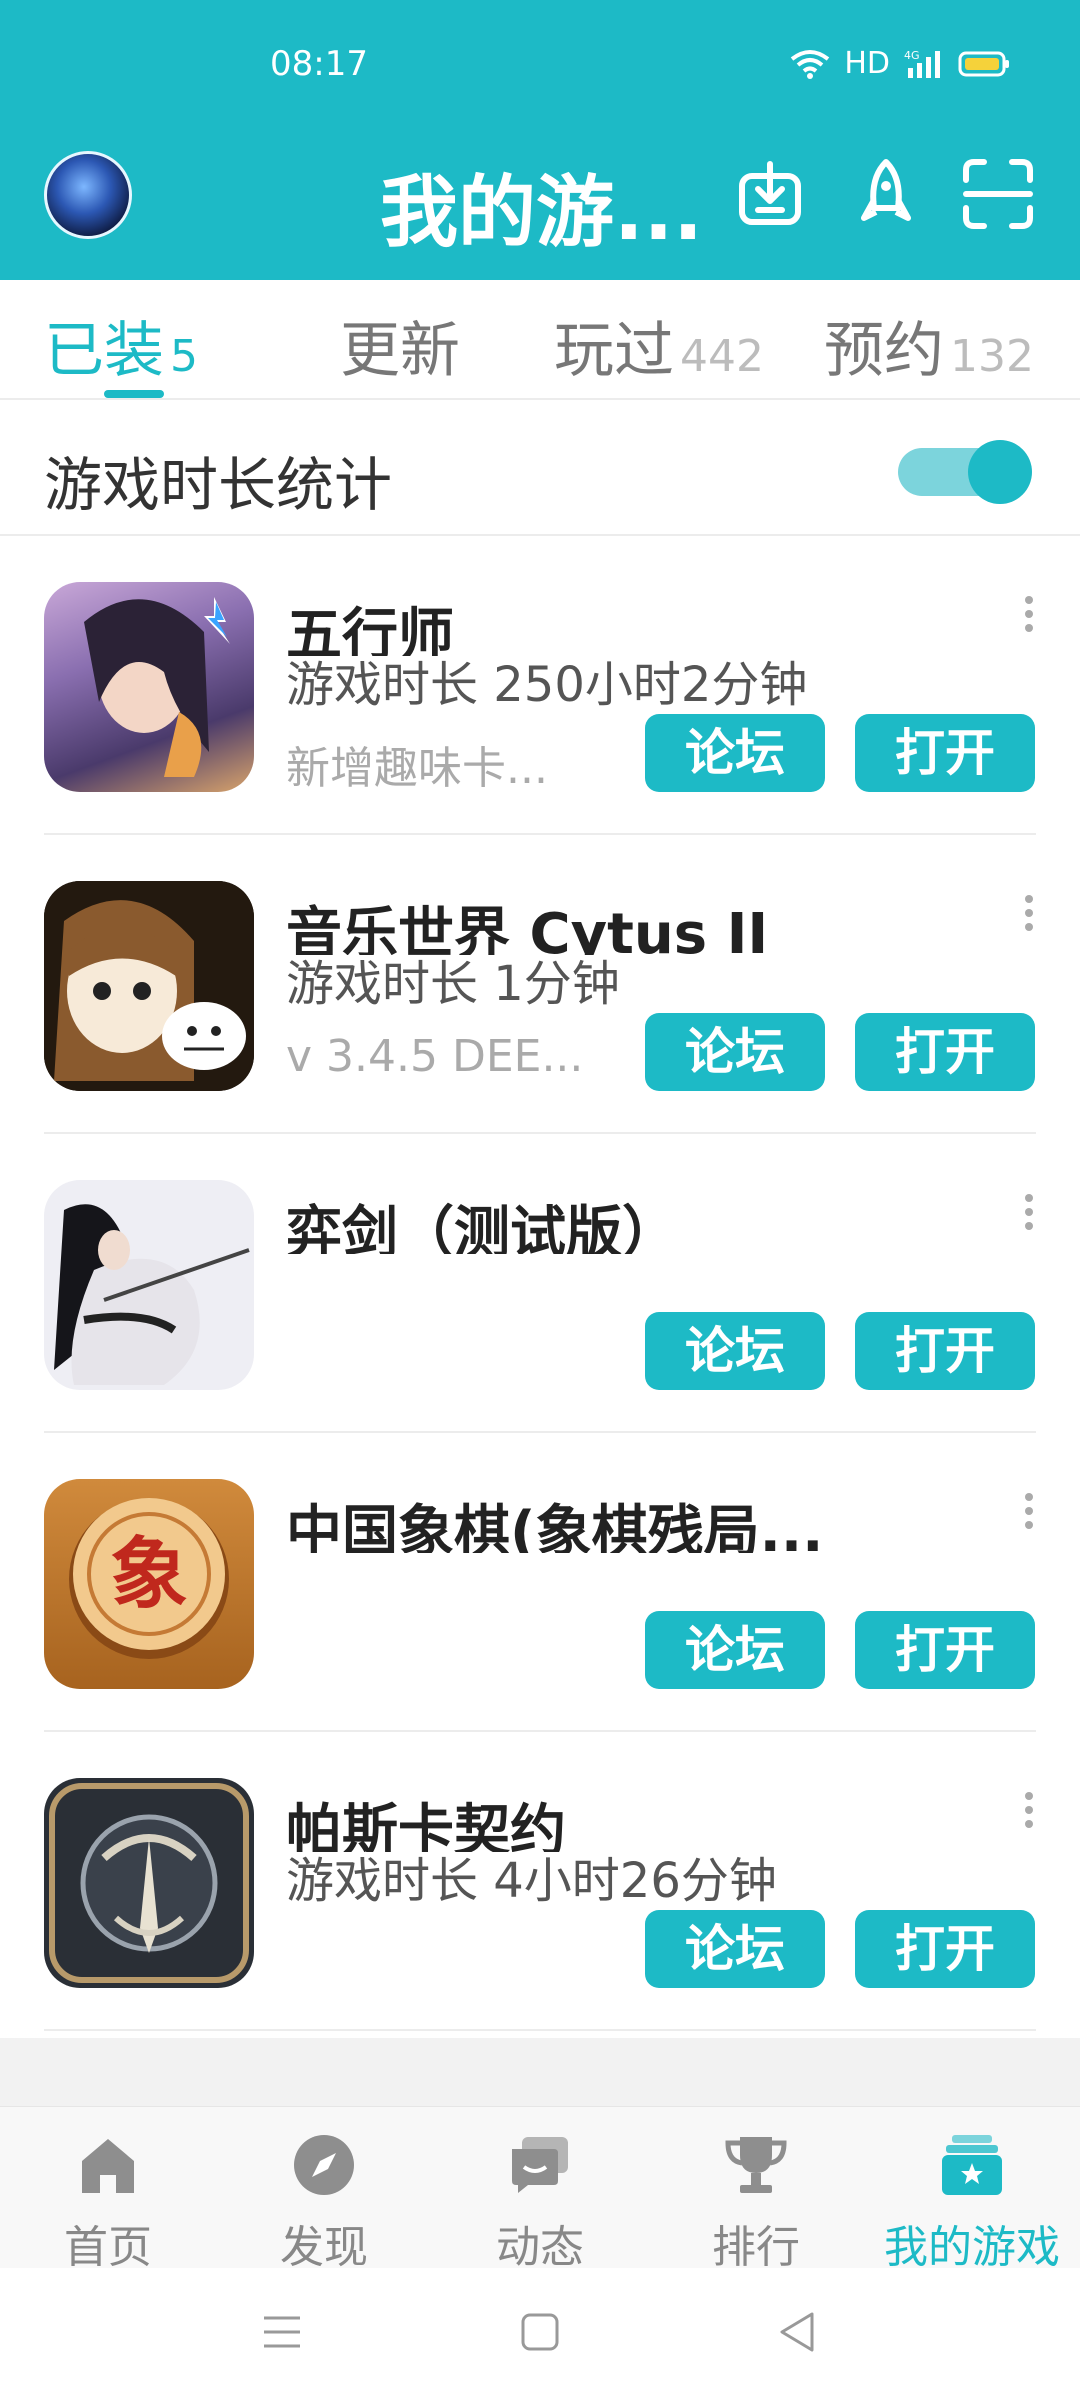 The image size is (1080, 2400). I want to click on nav-activity: 动态, so click(540, 2204).